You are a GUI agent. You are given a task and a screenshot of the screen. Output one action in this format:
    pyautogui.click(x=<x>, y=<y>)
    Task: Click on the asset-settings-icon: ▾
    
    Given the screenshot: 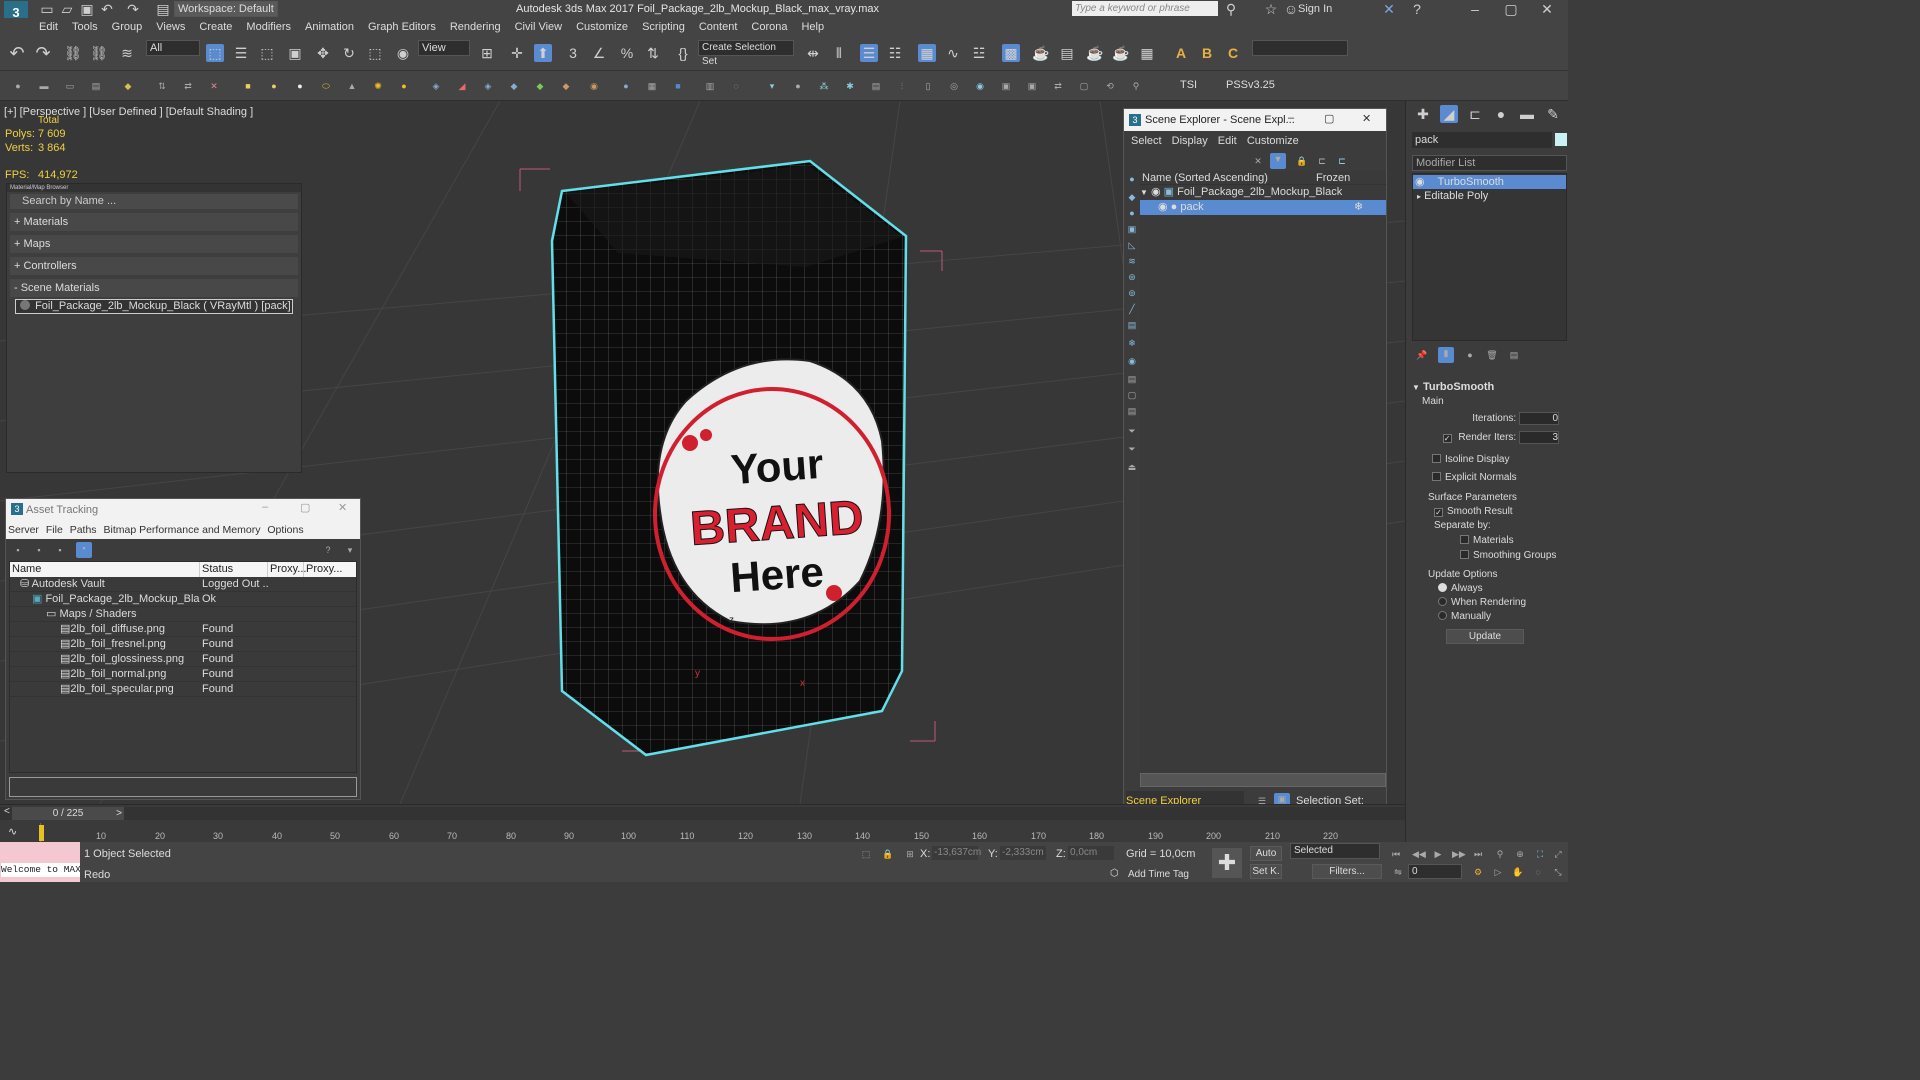 What is the action you would take?
    pyautogui.click(x=350, y=550)
    